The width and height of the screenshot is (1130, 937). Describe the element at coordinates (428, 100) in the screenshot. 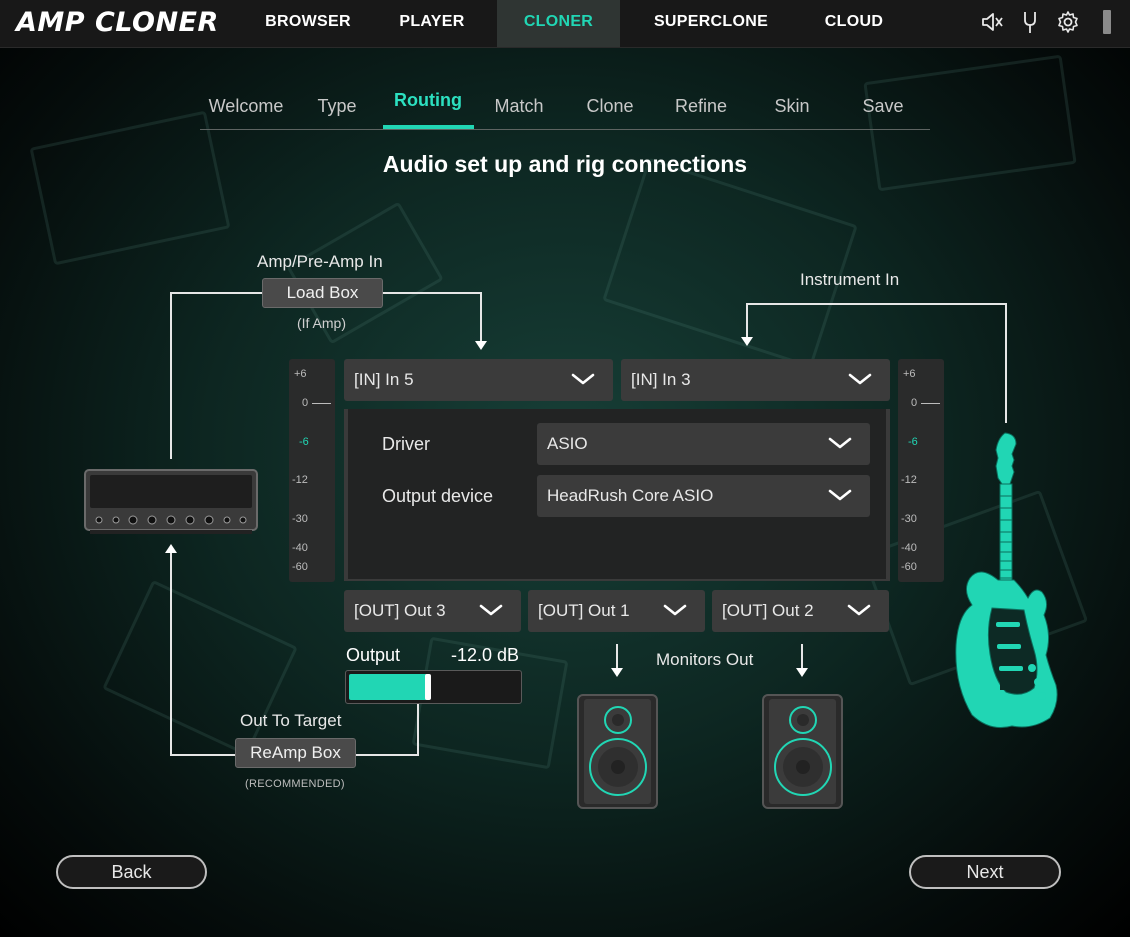

I see `tab-routing: Routing` at that location.